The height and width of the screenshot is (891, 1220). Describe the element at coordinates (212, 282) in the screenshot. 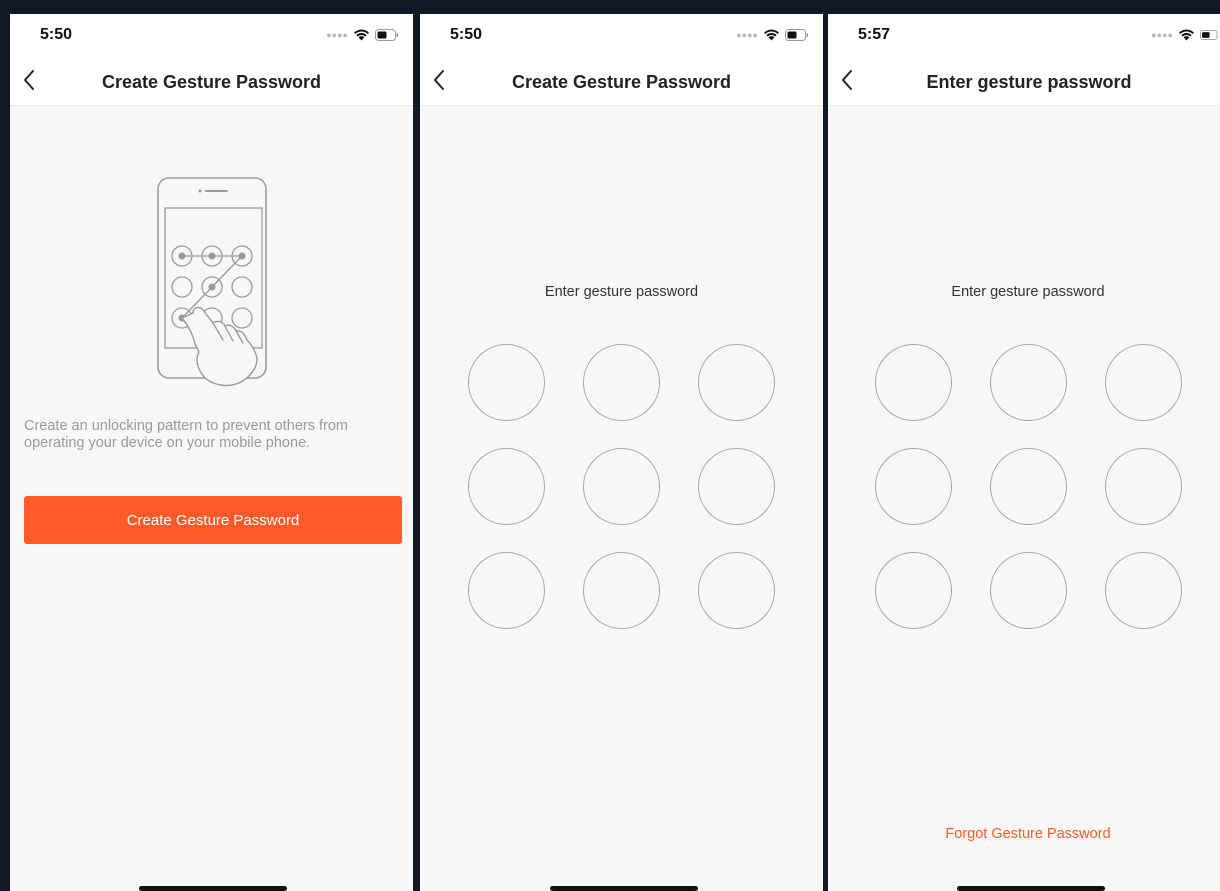

I see `phone-gesture-illustration` at that location.